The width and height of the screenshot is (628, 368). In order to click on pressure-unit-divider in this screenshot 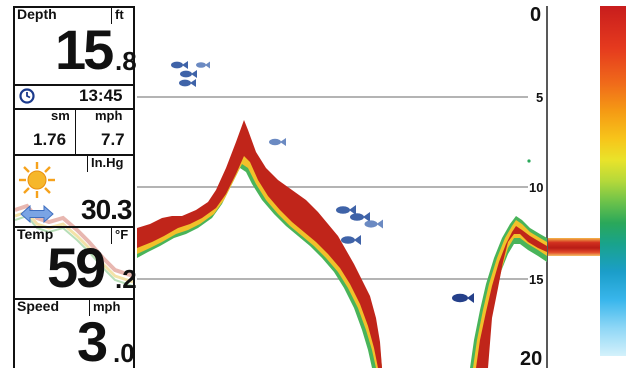, I will do `click(87, 164)`.